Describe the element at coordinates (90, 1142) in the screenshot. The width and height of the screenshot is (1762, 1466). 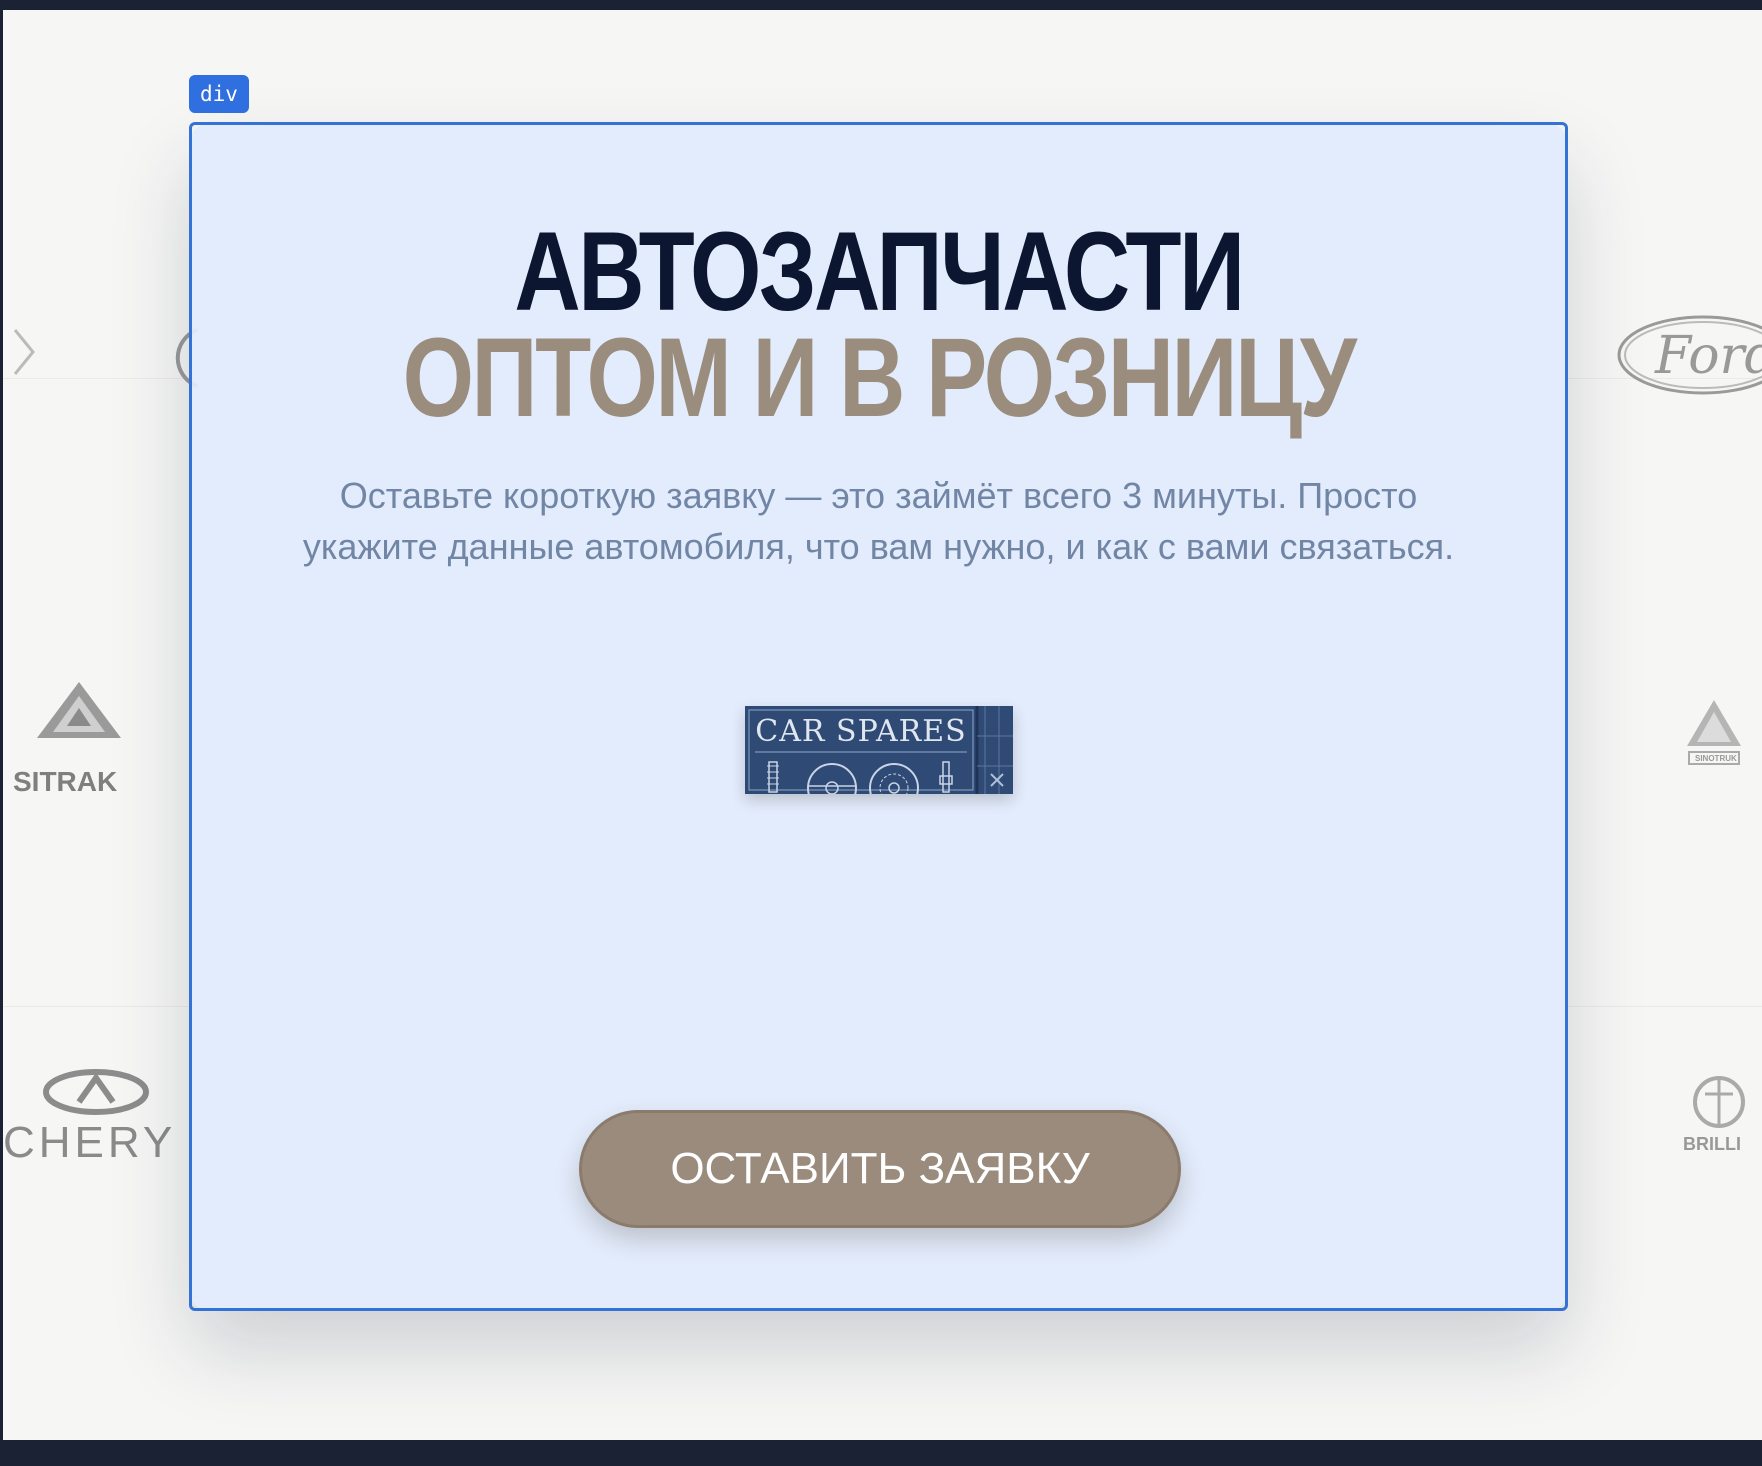
I see `chery-logo-text: CHERY` at that location.